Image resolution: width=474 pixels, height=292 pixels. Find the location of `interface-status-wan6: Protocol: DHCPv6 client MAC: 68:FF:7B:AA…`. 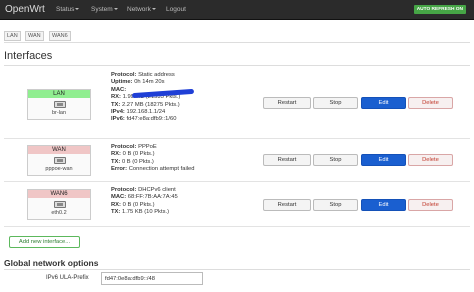

interface-status-wan6: Protocol: DHCPv6 client MAC: 68:FF:7B:AA… is located at coordinates (144, 201).